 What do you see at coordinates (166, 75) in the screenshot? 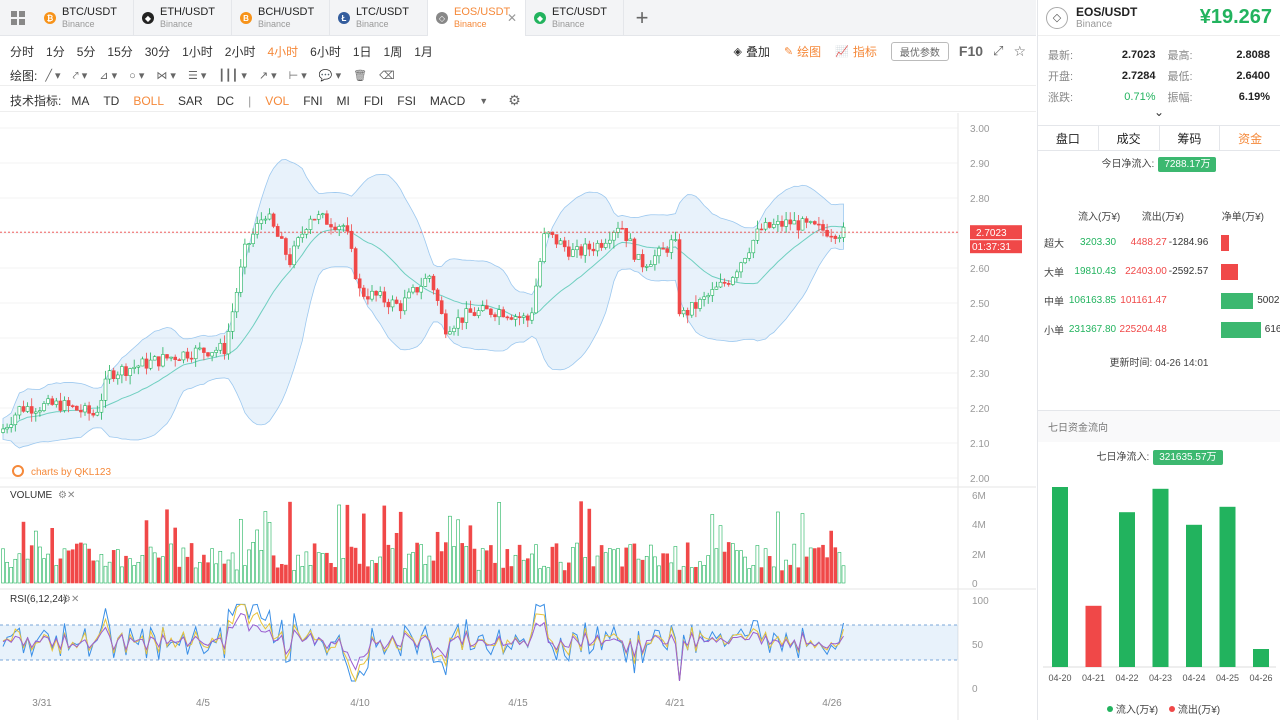
I see `pattern-tool-icon: ⋈ ▾` at bounding box center [166, 75].